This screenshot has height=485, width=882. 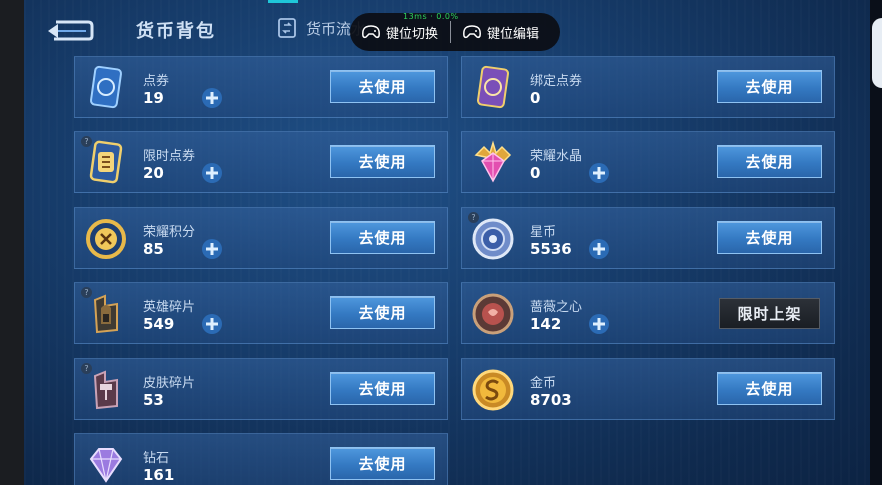 I want to click on use-limited-voucher-button: 去使用, so click(x=382, y=161).